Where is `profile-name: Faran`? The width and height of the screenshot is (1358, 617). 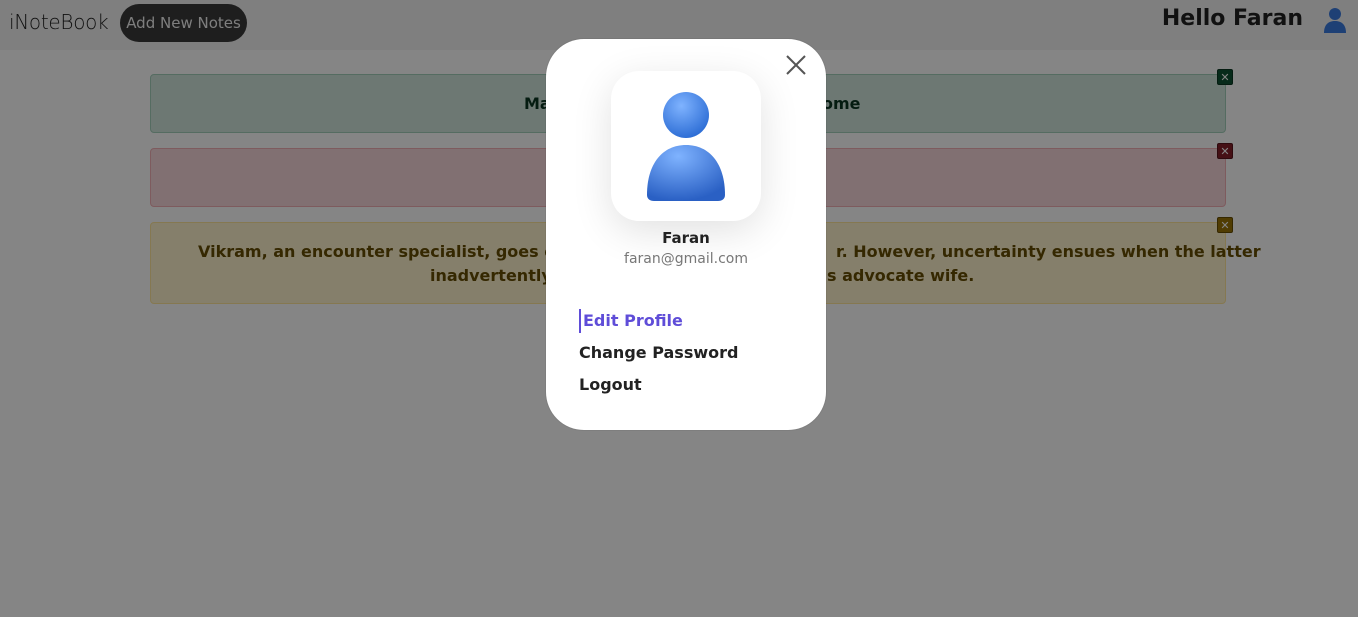
profile-name: Faran is located at coordinates (686, 238).